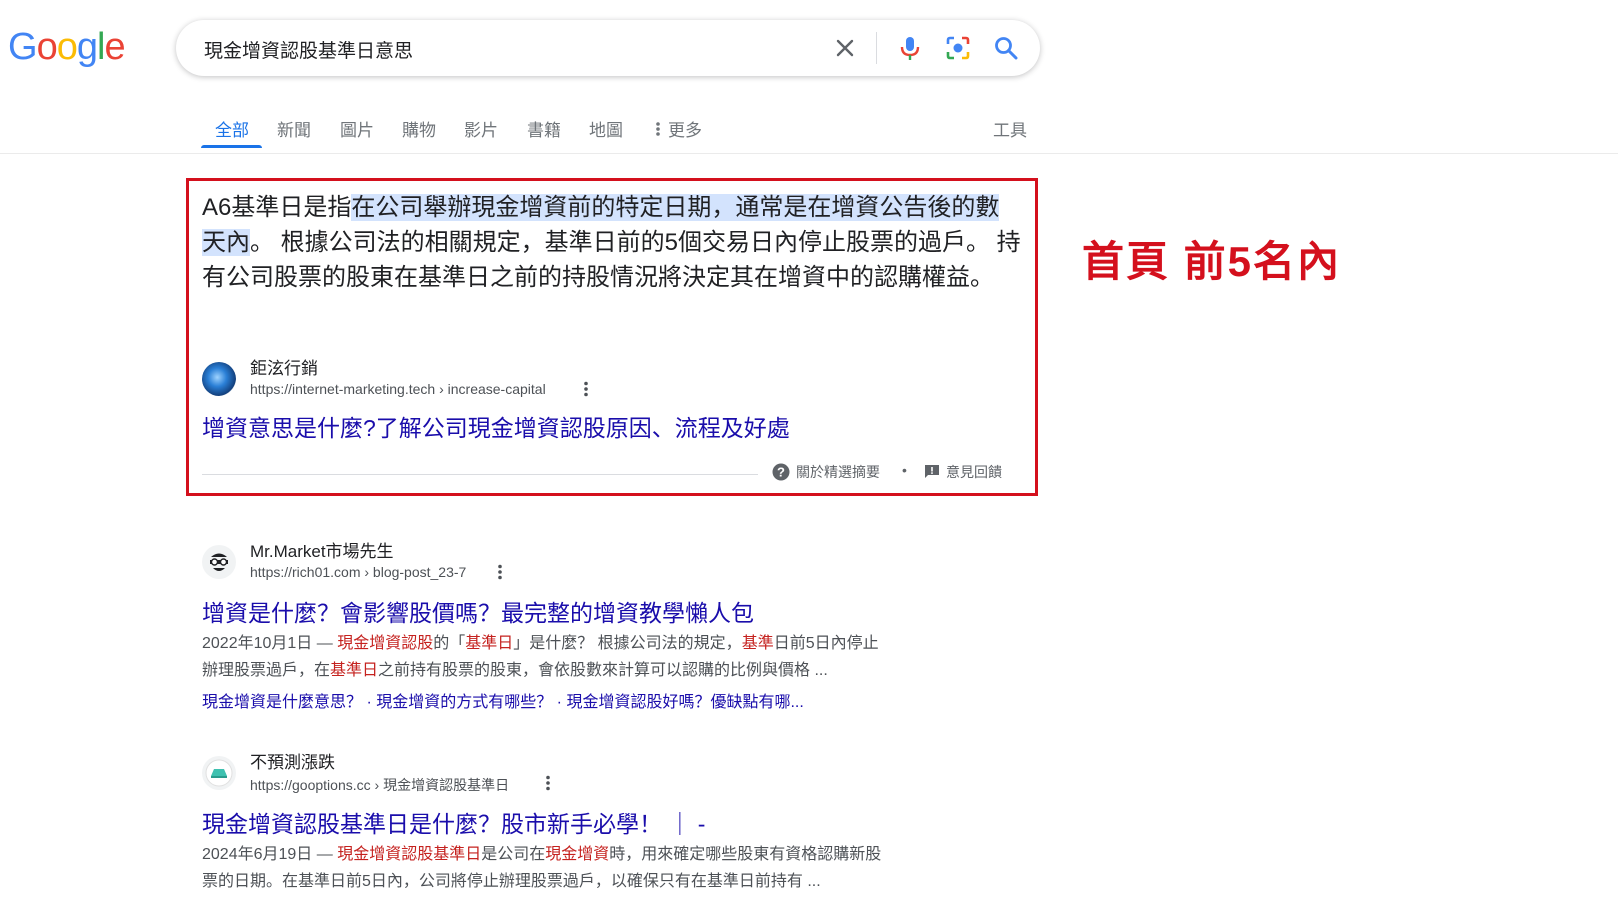  Describe the element at coordinates (481, 128) in the screenshot. I see `tab-videos: 影片` at that location.